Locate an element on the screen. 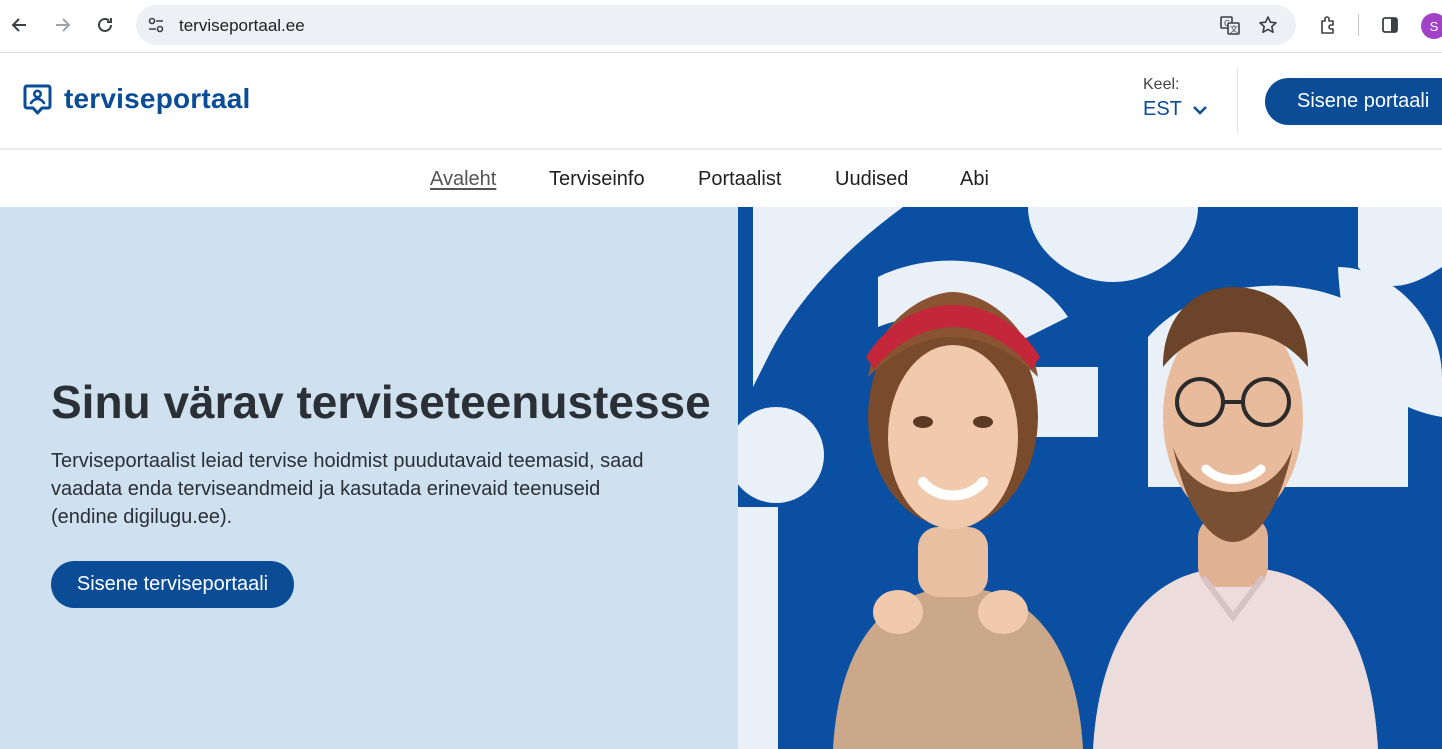 The height and width of the screenshot is (749, 1442). browser-toolbar: terviseportaal.ee G文 S is located at coordinates (721, 26).